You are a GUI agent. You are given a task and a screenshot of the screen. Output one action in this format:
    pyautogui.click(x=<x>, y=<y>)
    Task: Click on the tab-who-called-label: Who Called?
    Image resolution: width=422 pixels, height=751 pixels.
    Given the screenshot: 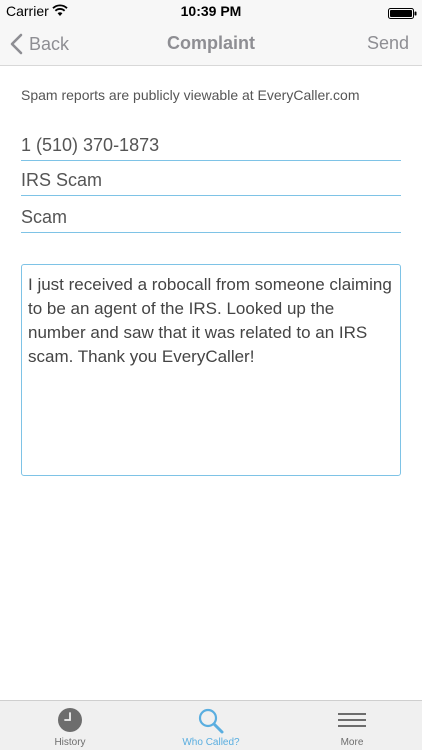 What is the action you would take?
    pyautogui.click(x=211, y=742)
    